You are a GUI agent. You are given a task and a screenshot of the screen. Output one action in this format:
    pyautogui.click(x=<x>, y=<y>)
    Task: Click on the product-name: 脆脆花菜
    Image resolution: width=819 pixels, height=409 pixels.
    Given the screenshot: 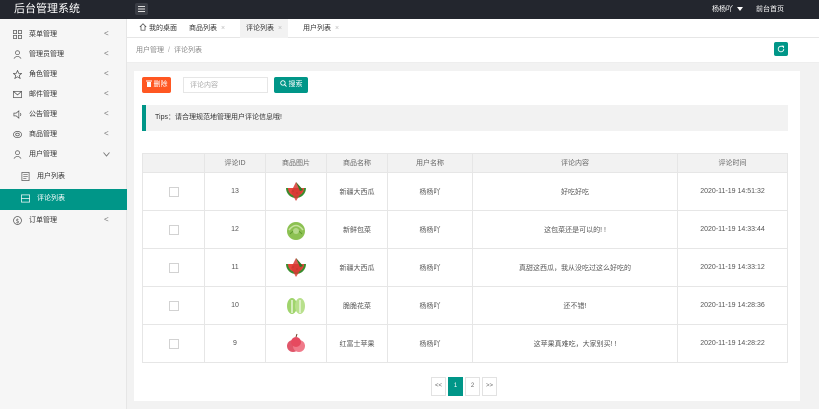 What is the action you would take?
    pyautogui.click(x=357, y=305)
    